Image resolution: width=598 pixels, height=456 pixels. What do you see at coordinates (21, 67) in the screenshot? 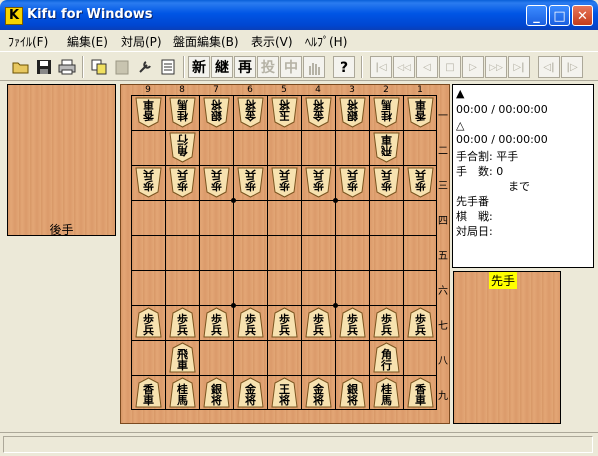
I see `open-button` at bounding box center [21, 67].